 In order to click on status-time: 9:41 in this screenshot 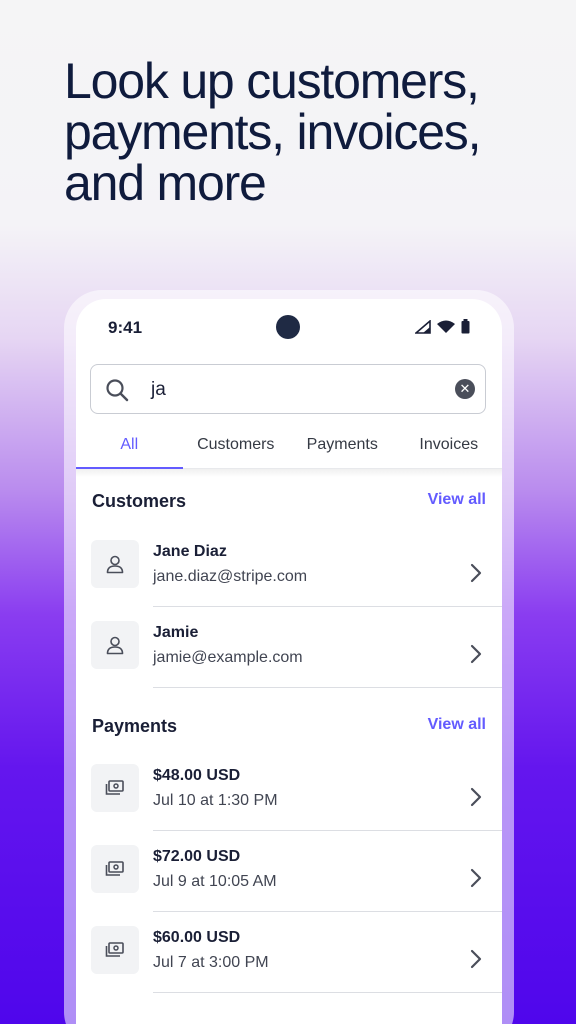, I will do `click(125, 327)`.